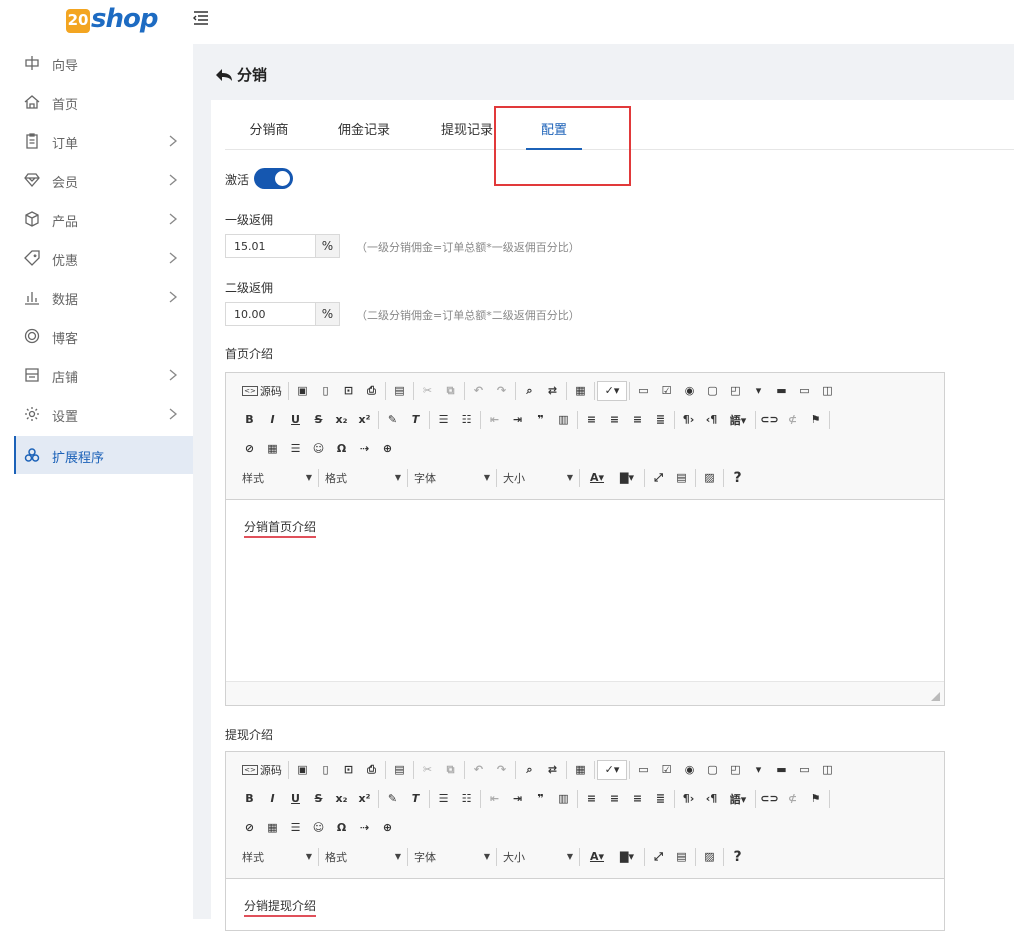  I want to click on sidebar-item-products: 产品, so click(103, 219).